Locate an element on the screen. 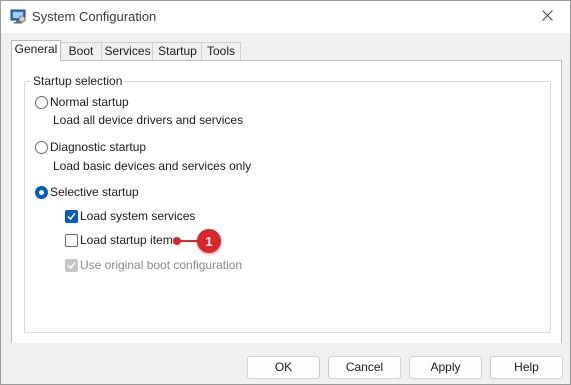  dialog-footer: OK Cancel Apply Help is located at coordinates (285, 363).